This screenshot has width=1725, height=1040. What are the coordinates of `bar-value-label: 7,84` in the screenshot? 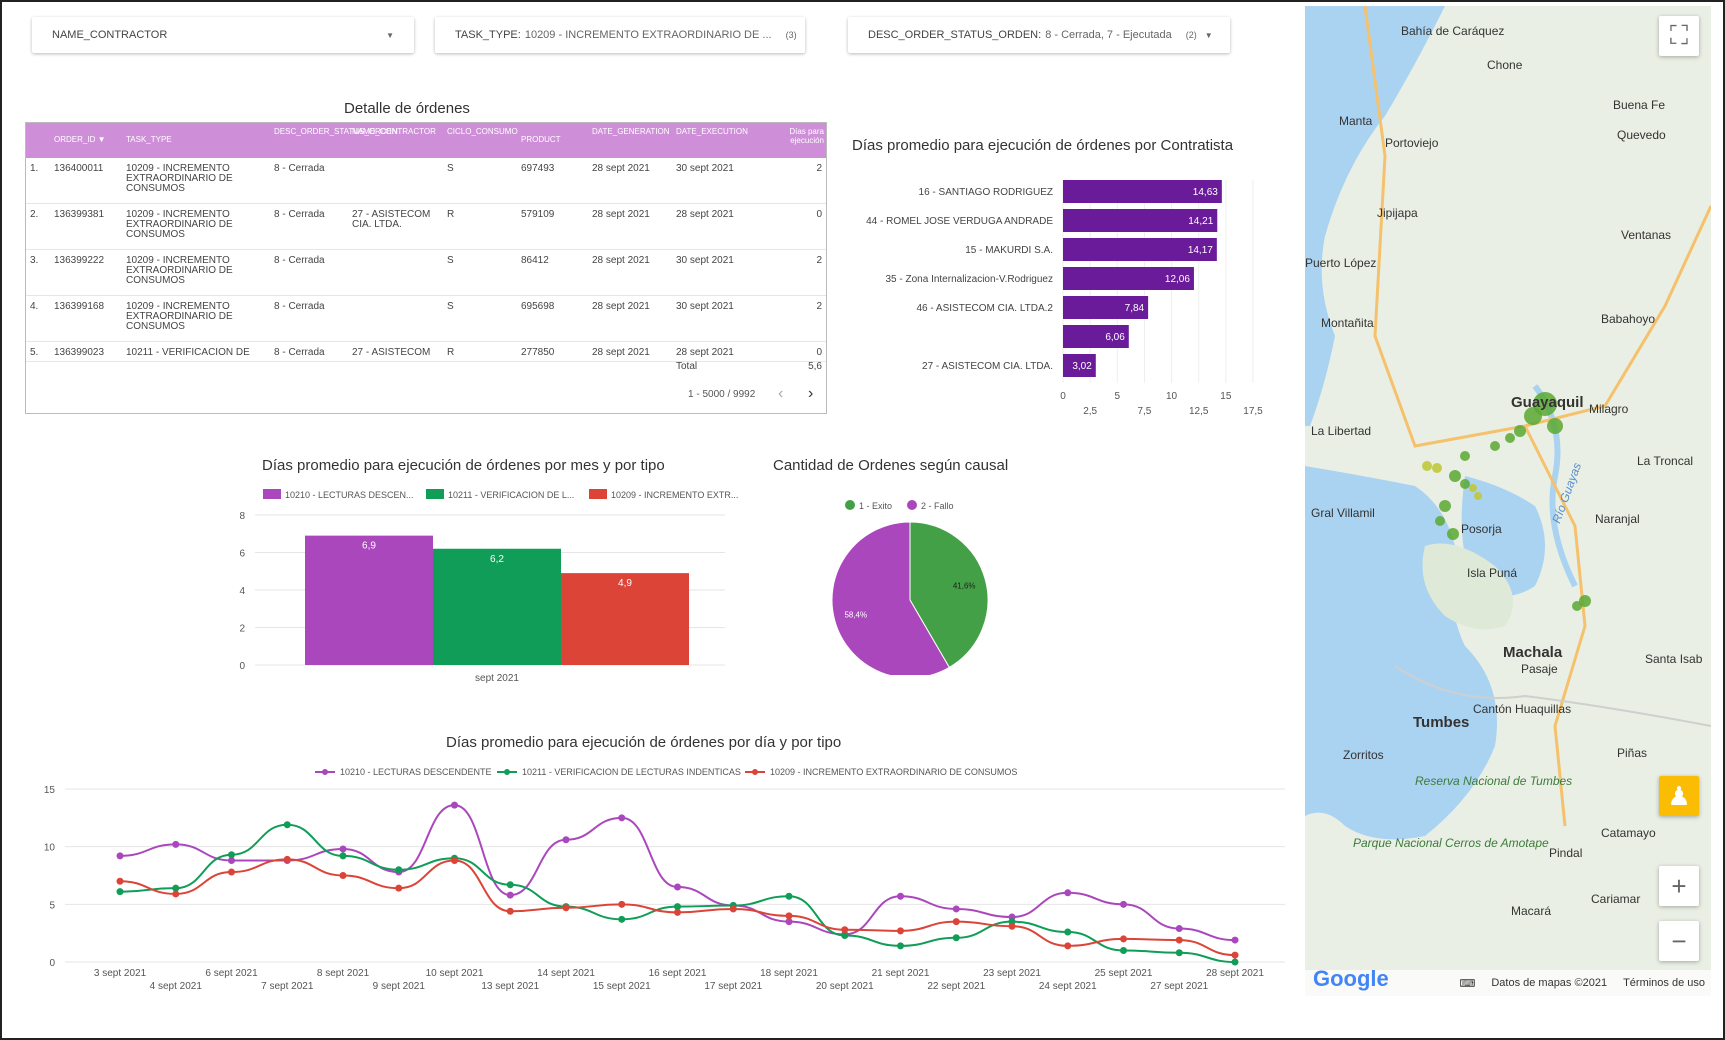 It's located at (1135, 308).